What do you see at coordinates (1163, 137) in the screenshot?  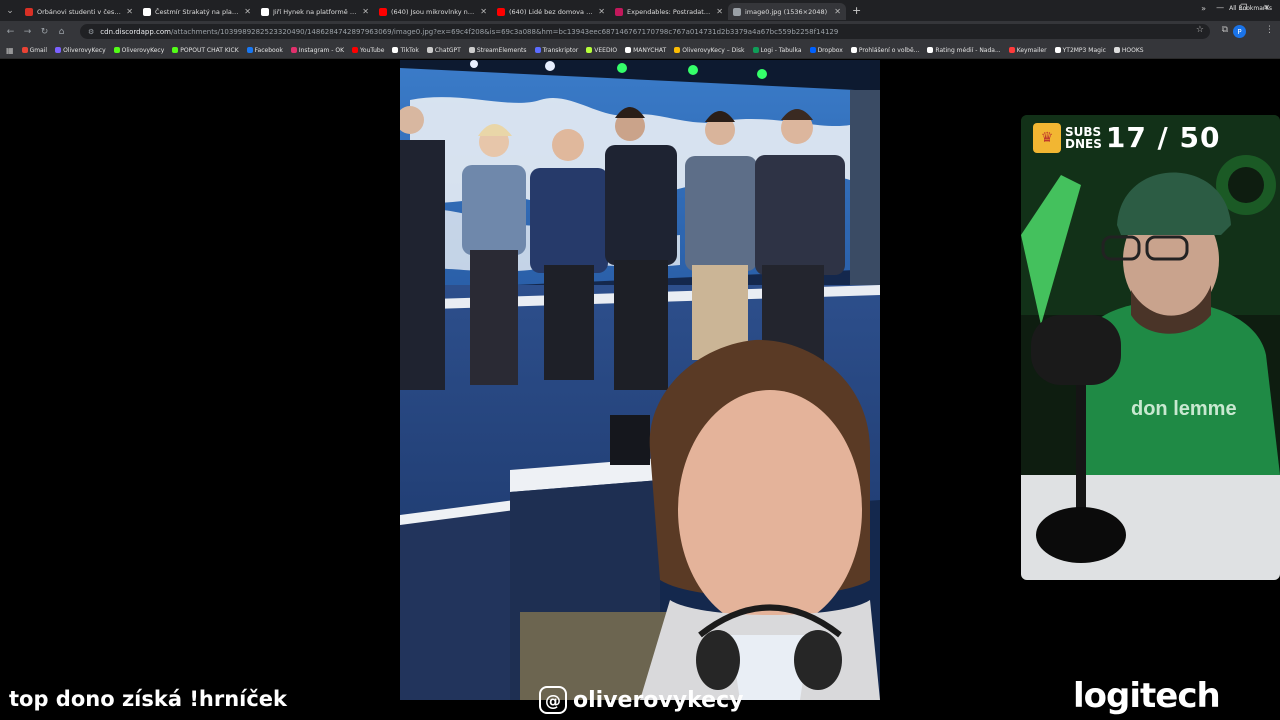 I see `subs-count: 17 / 50` at bounding box center [1163, 137].